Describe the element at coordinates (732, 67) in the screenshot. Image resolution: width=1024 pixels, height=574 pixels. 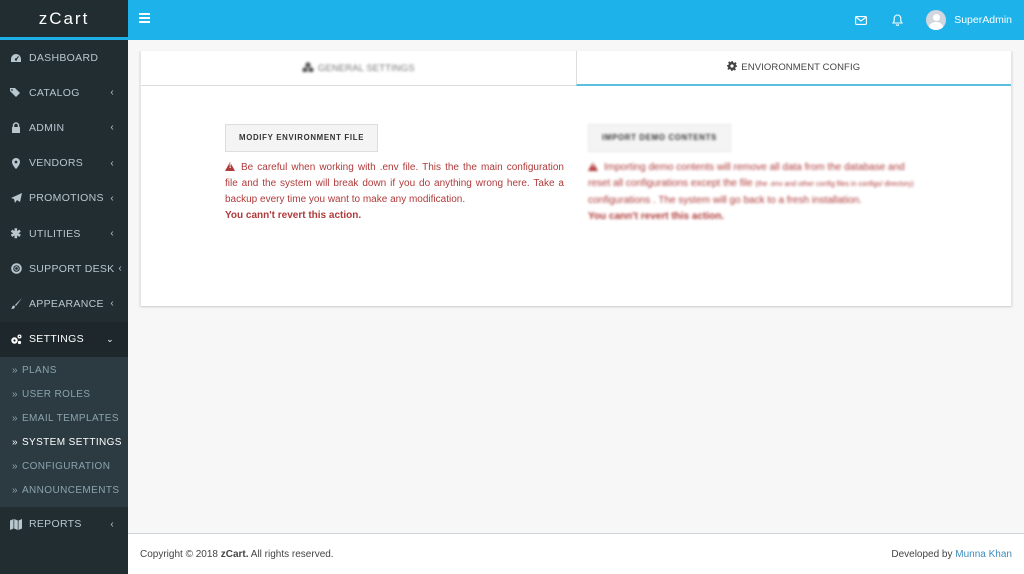
I see `gear-icon` at that location.